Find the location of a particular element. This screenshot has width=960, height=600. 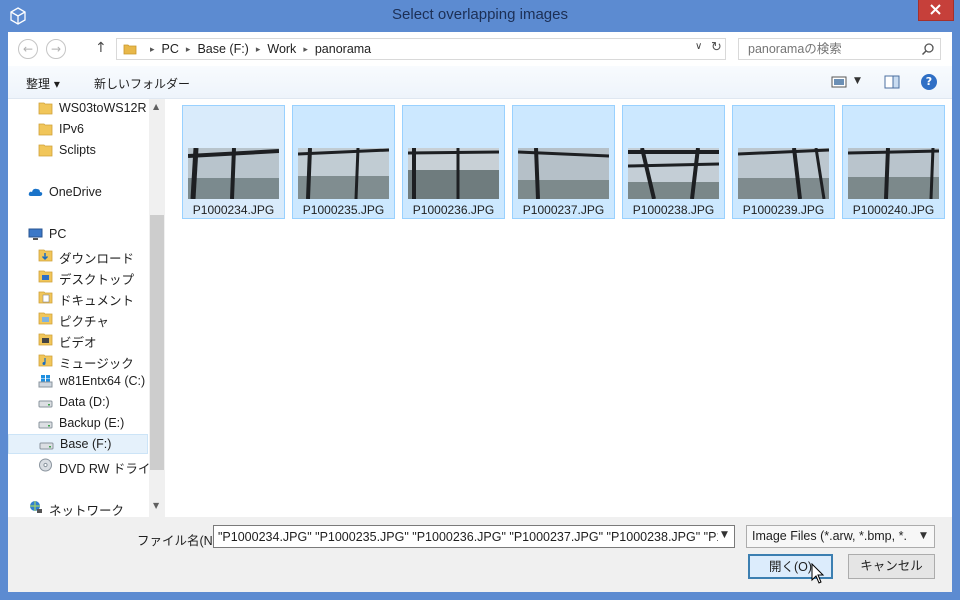

sidebar-item-label: w81Entx64 (C:) is located at coordinates (102, 381).